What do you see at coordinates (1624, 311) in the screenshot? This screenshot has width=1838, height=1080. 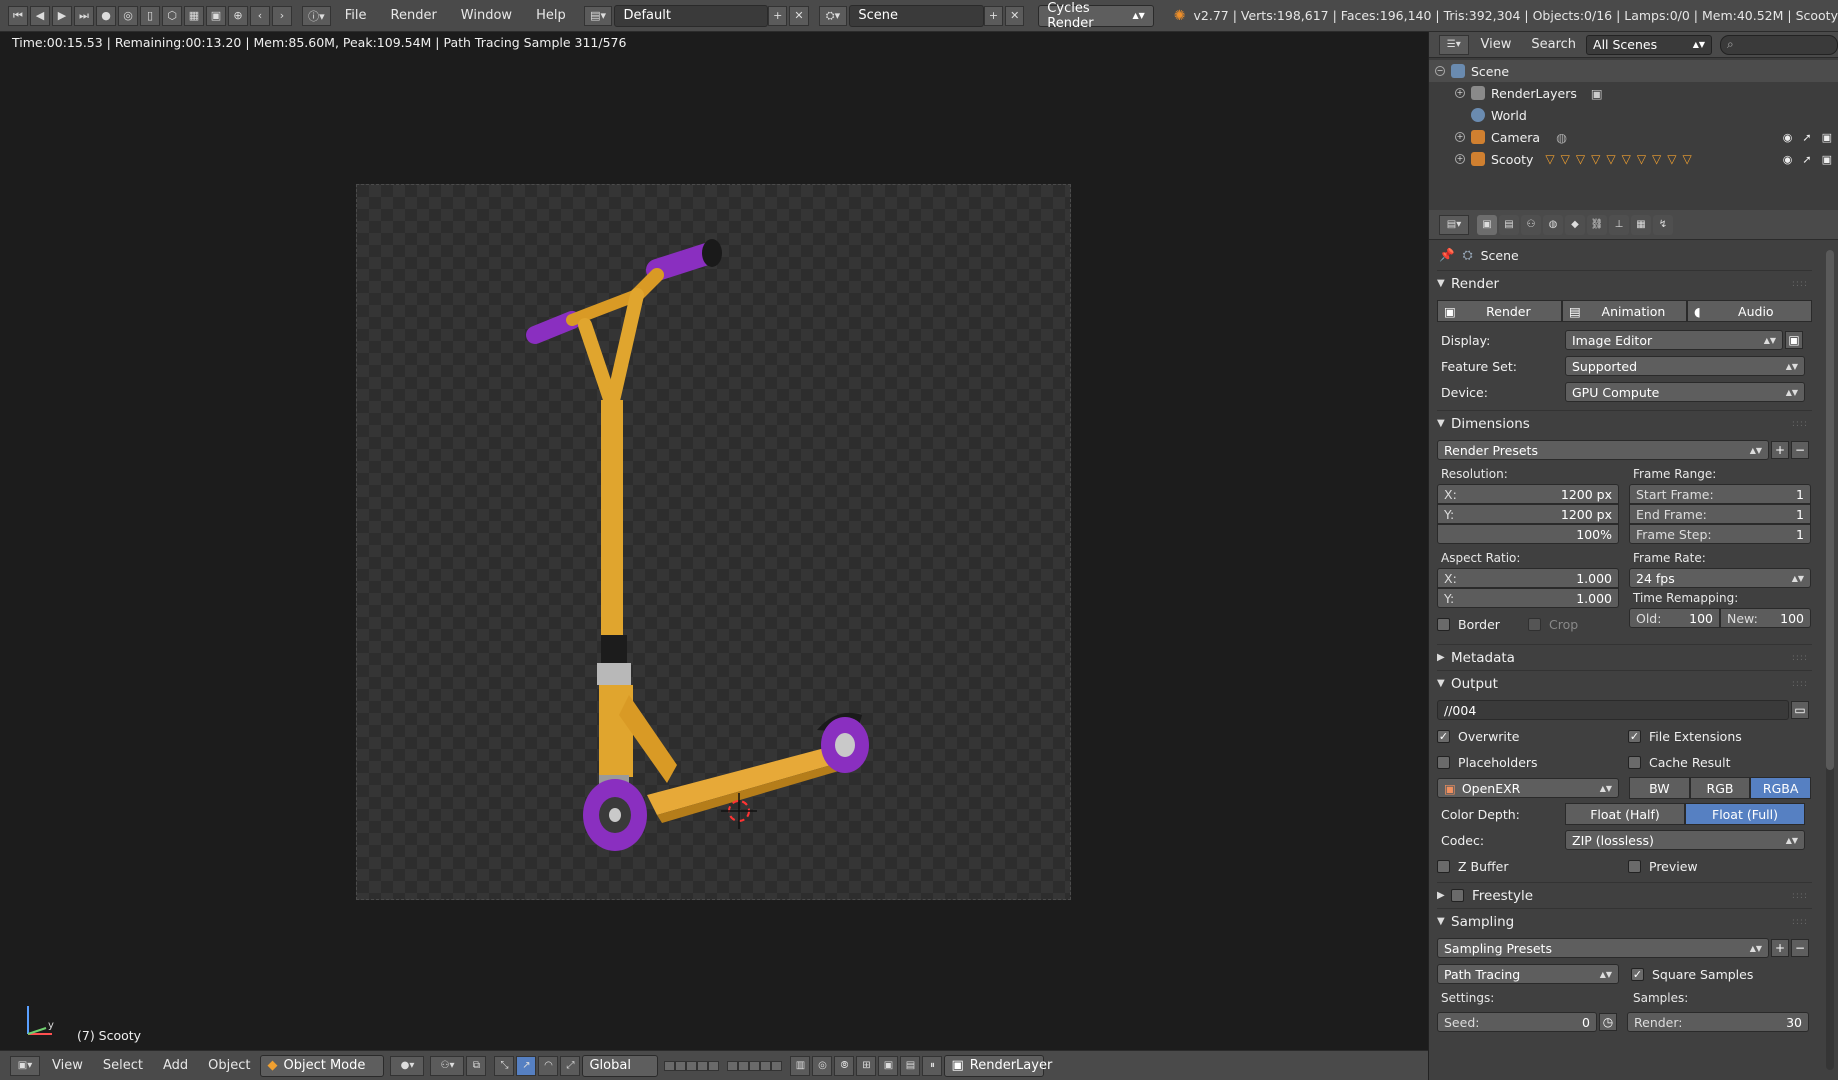 I see `animation-button: ▤ Animation` at bounding box center [1624, 311].